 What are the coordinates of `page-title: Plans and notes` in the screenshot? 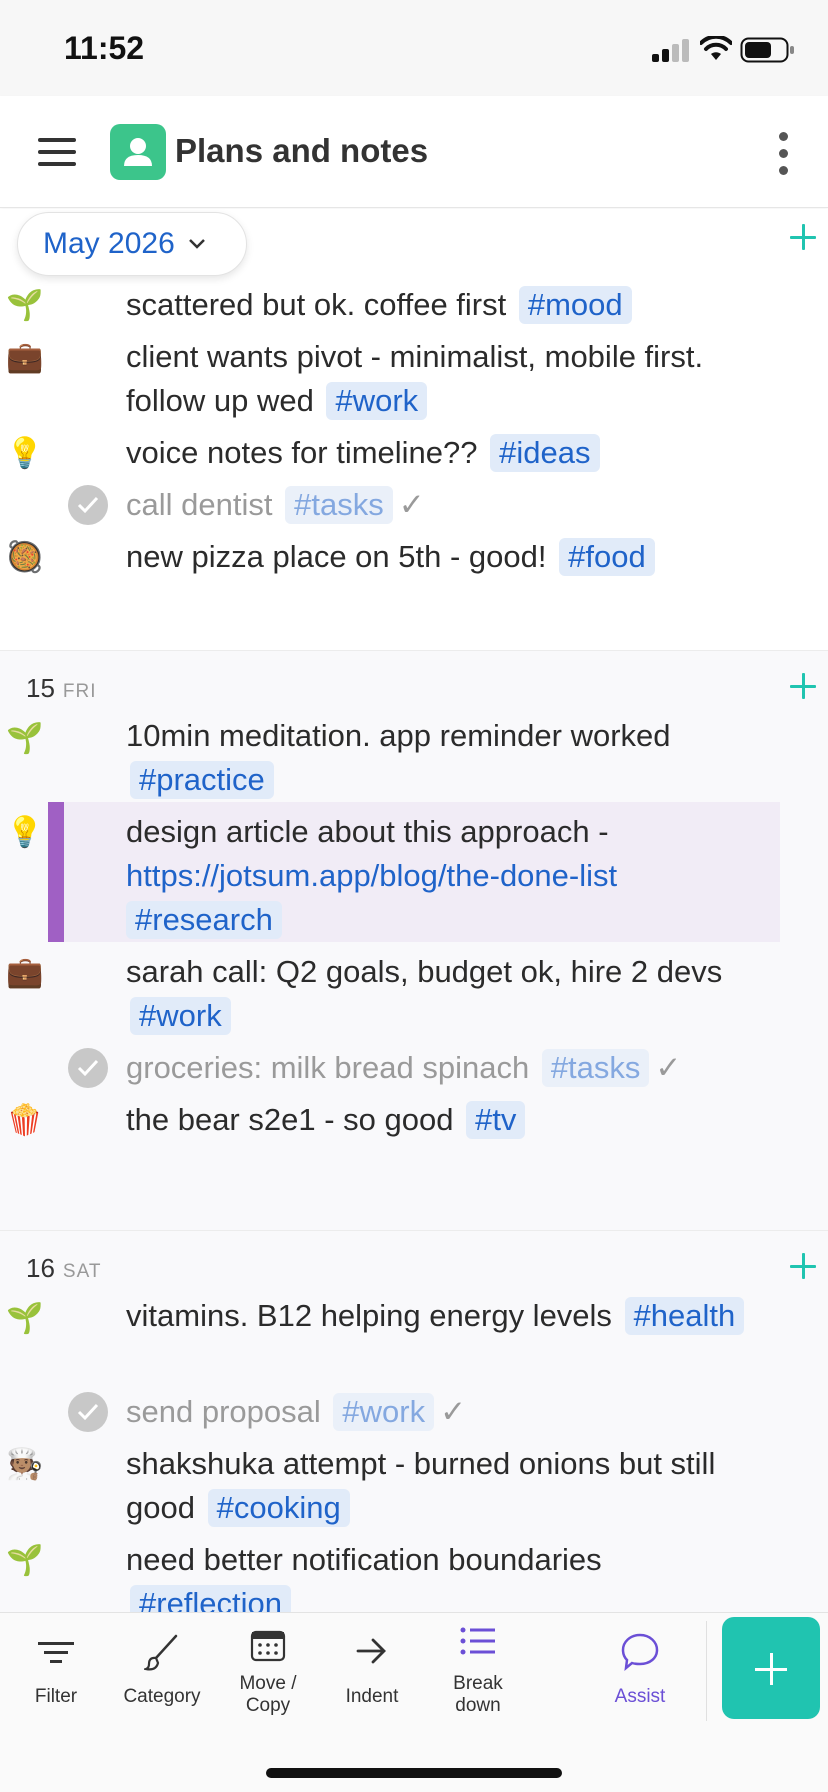 It's located at (302, 150).